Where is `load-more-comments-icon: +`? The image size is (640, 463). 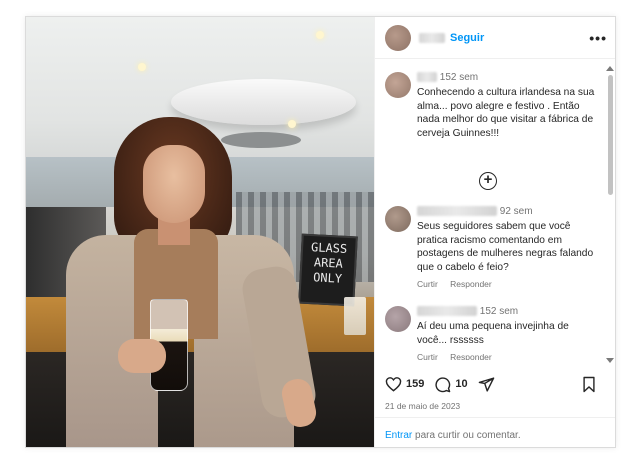
load-more-comments-icon: + is located at coordinates (488, 181).